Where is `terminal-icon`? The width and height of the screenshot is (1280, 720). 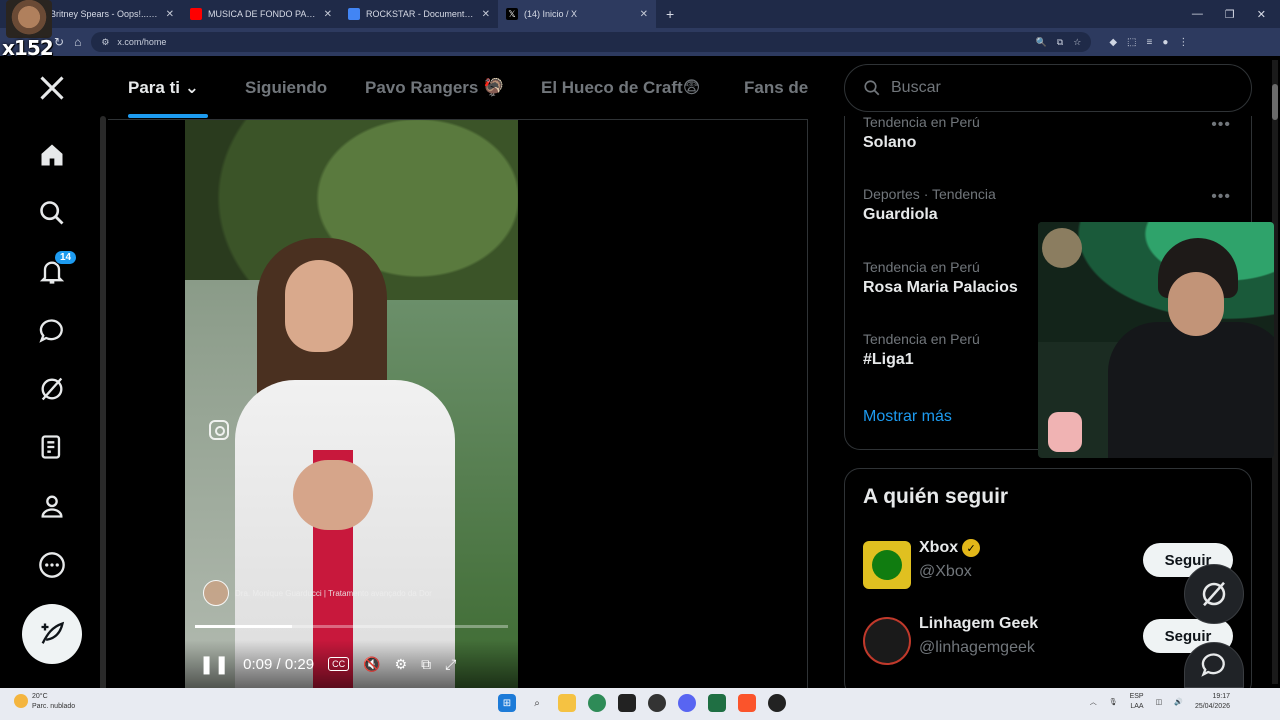
terminal-icon is located at coordinates (627, 703).